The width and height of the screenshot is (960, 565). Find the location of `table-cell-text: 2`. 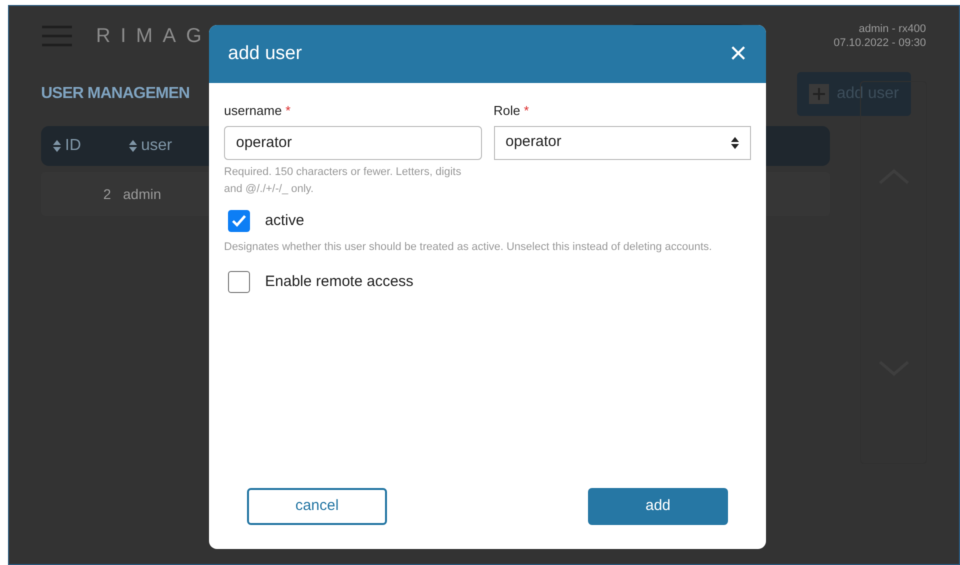

table-cell-text: 2 is located at coordinates (107, 194).